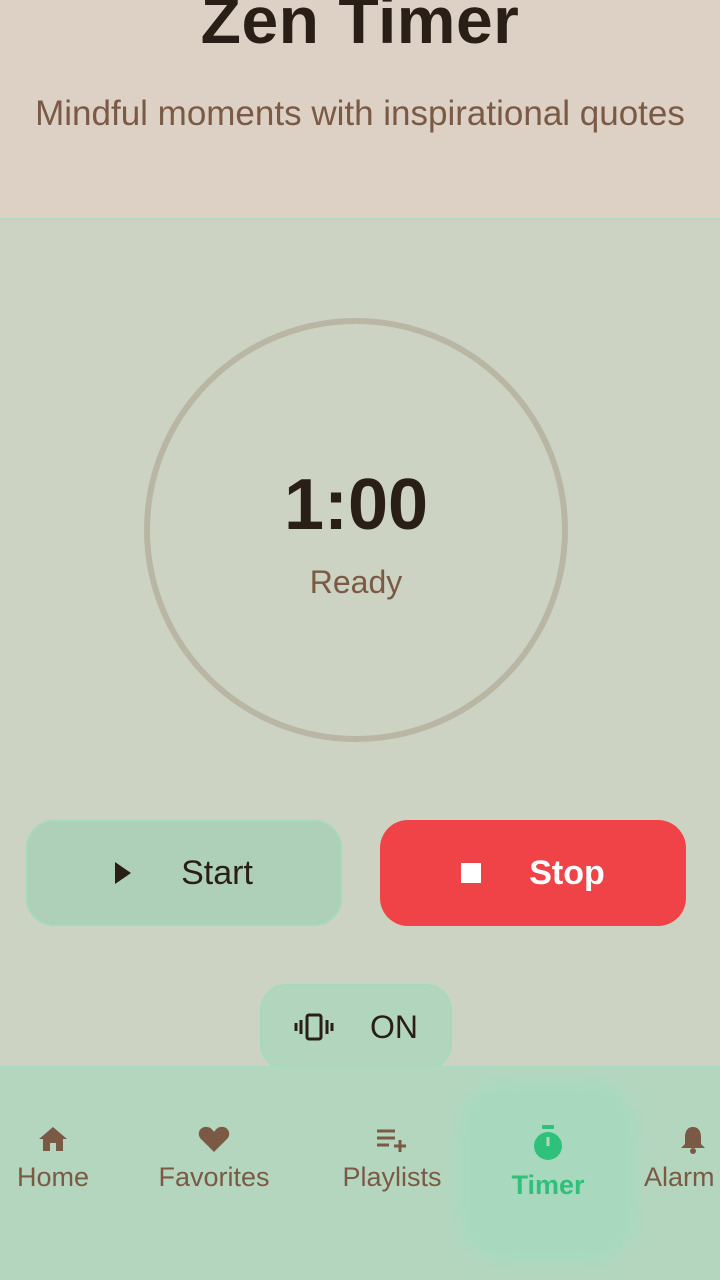  Describe the element at coordinates (693, 1140) in the screenshot. I see `bell-icon` at that location.